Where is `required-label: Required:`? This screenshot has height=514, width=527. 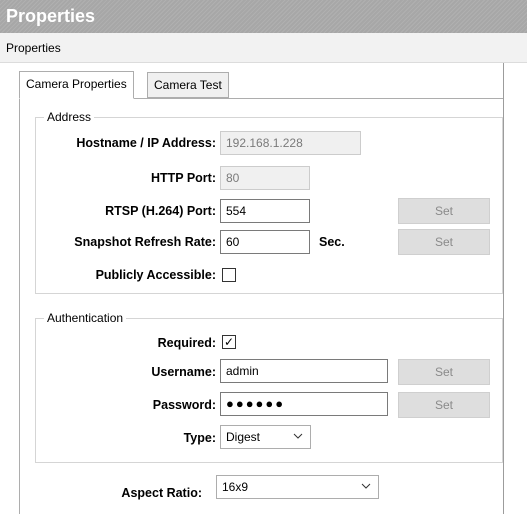 required-label: Required: is located at coordinates (186, 343).